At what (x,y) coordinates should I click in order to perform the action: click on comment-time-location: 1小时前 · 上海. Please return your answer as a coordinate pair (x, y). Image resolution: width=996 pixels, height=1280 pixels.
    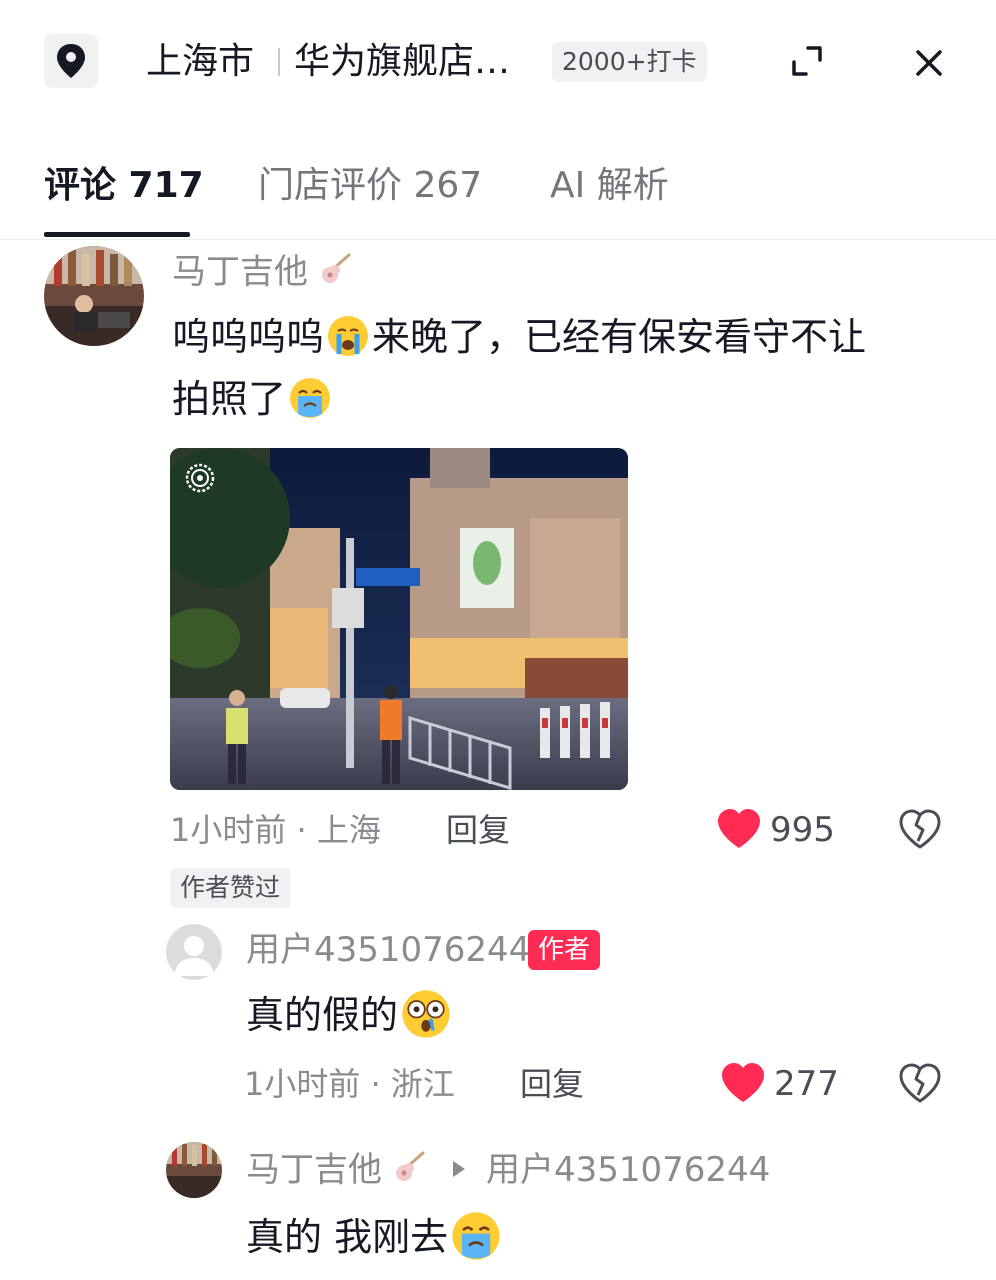
    Looking at the image, I should click on (275, 830).